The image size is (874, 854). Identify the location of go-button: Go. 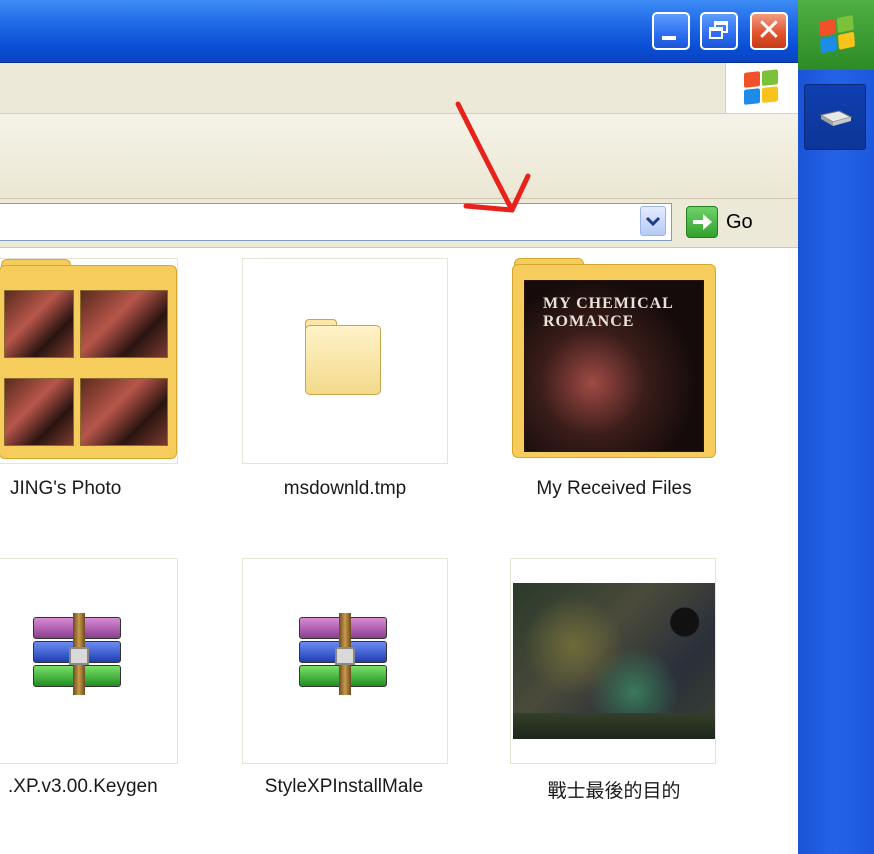
(731, 222).